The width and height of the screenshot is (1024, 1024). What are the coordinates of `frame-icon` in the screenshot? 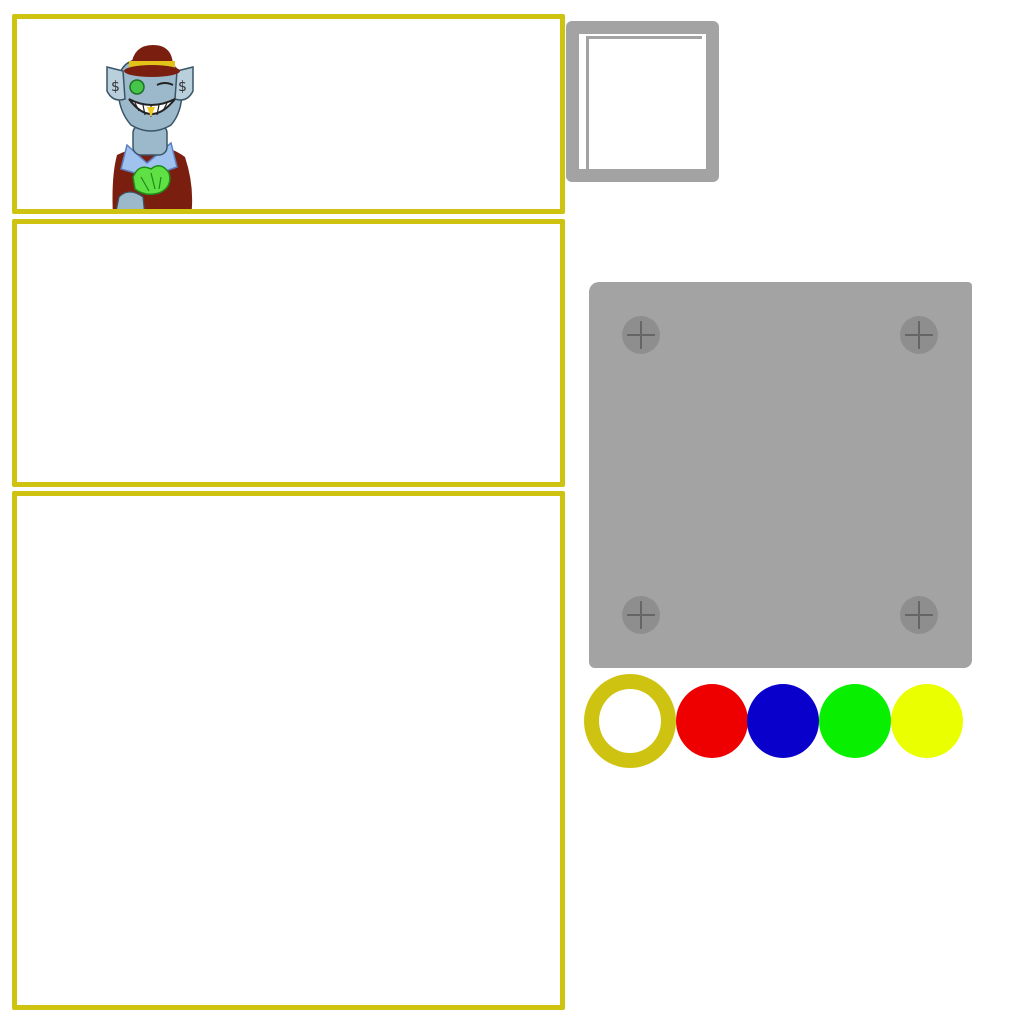 It's located at (644, 103).